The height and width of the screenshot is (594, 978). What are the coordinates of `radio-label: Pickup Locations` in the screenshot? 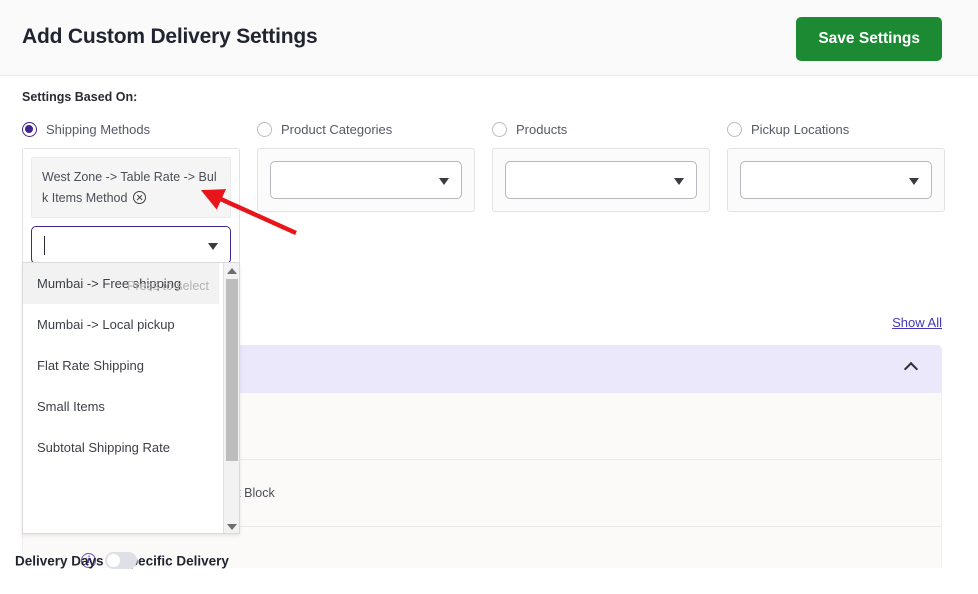 It's located at (800, 129).